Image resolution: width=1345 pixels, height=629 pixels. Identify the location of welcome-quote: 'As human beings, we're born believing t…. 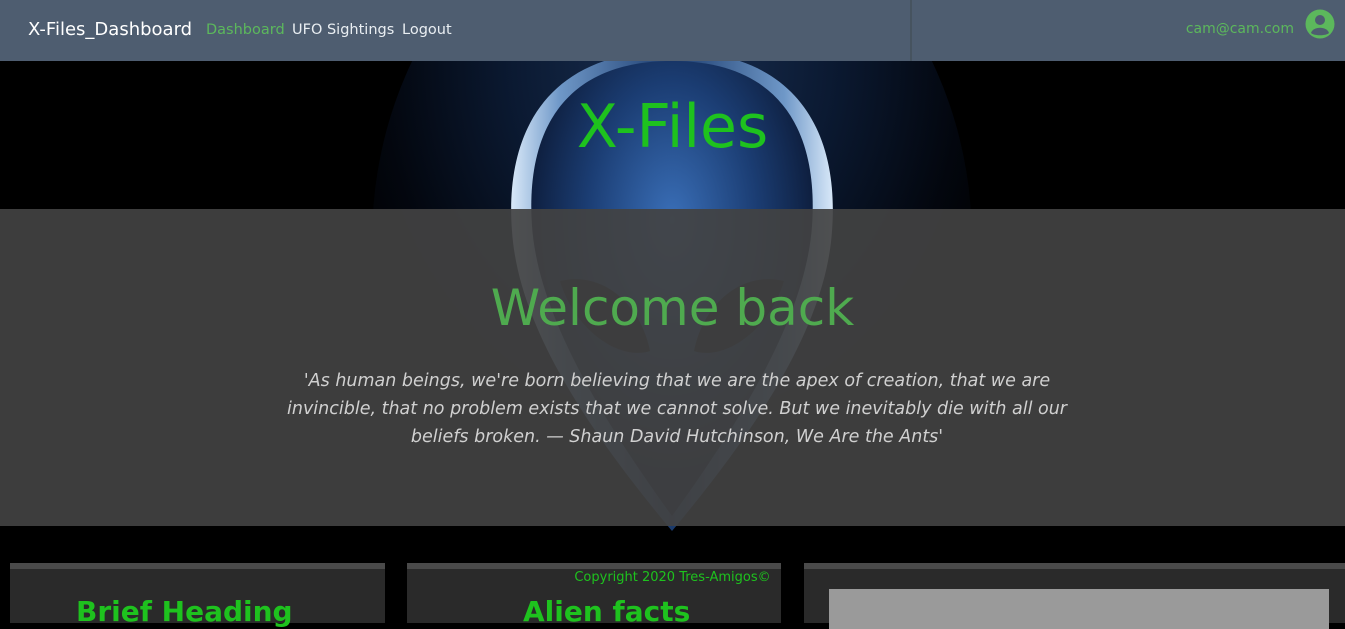
(677, 409).